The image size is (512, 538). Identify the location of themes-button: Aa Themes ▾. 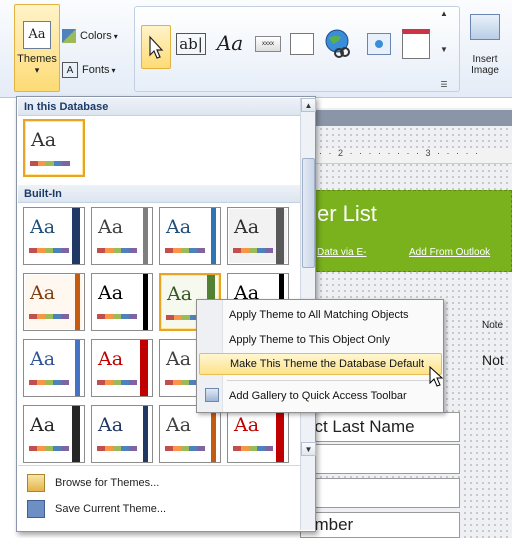
(37, 48).